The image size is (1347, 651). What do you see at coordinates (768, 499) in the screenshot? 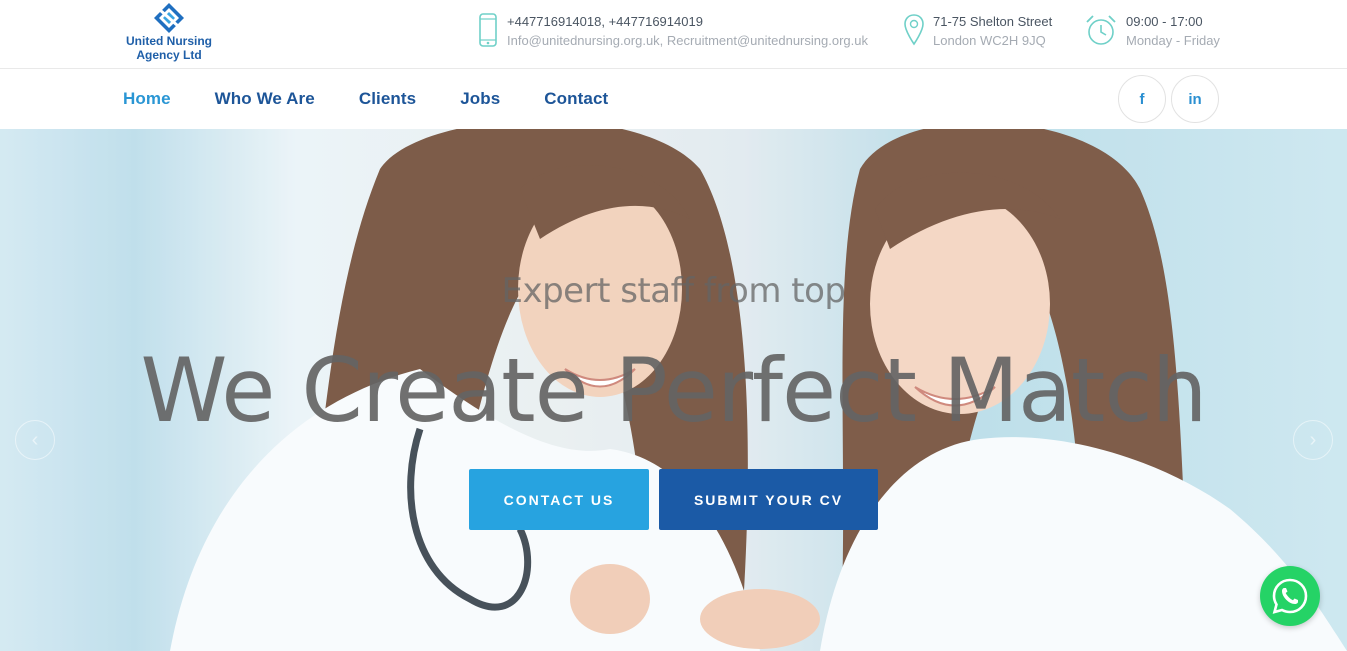
I see `submit-cv-button: SUBMIT YOUR CV` at bounding box center [768, 499].